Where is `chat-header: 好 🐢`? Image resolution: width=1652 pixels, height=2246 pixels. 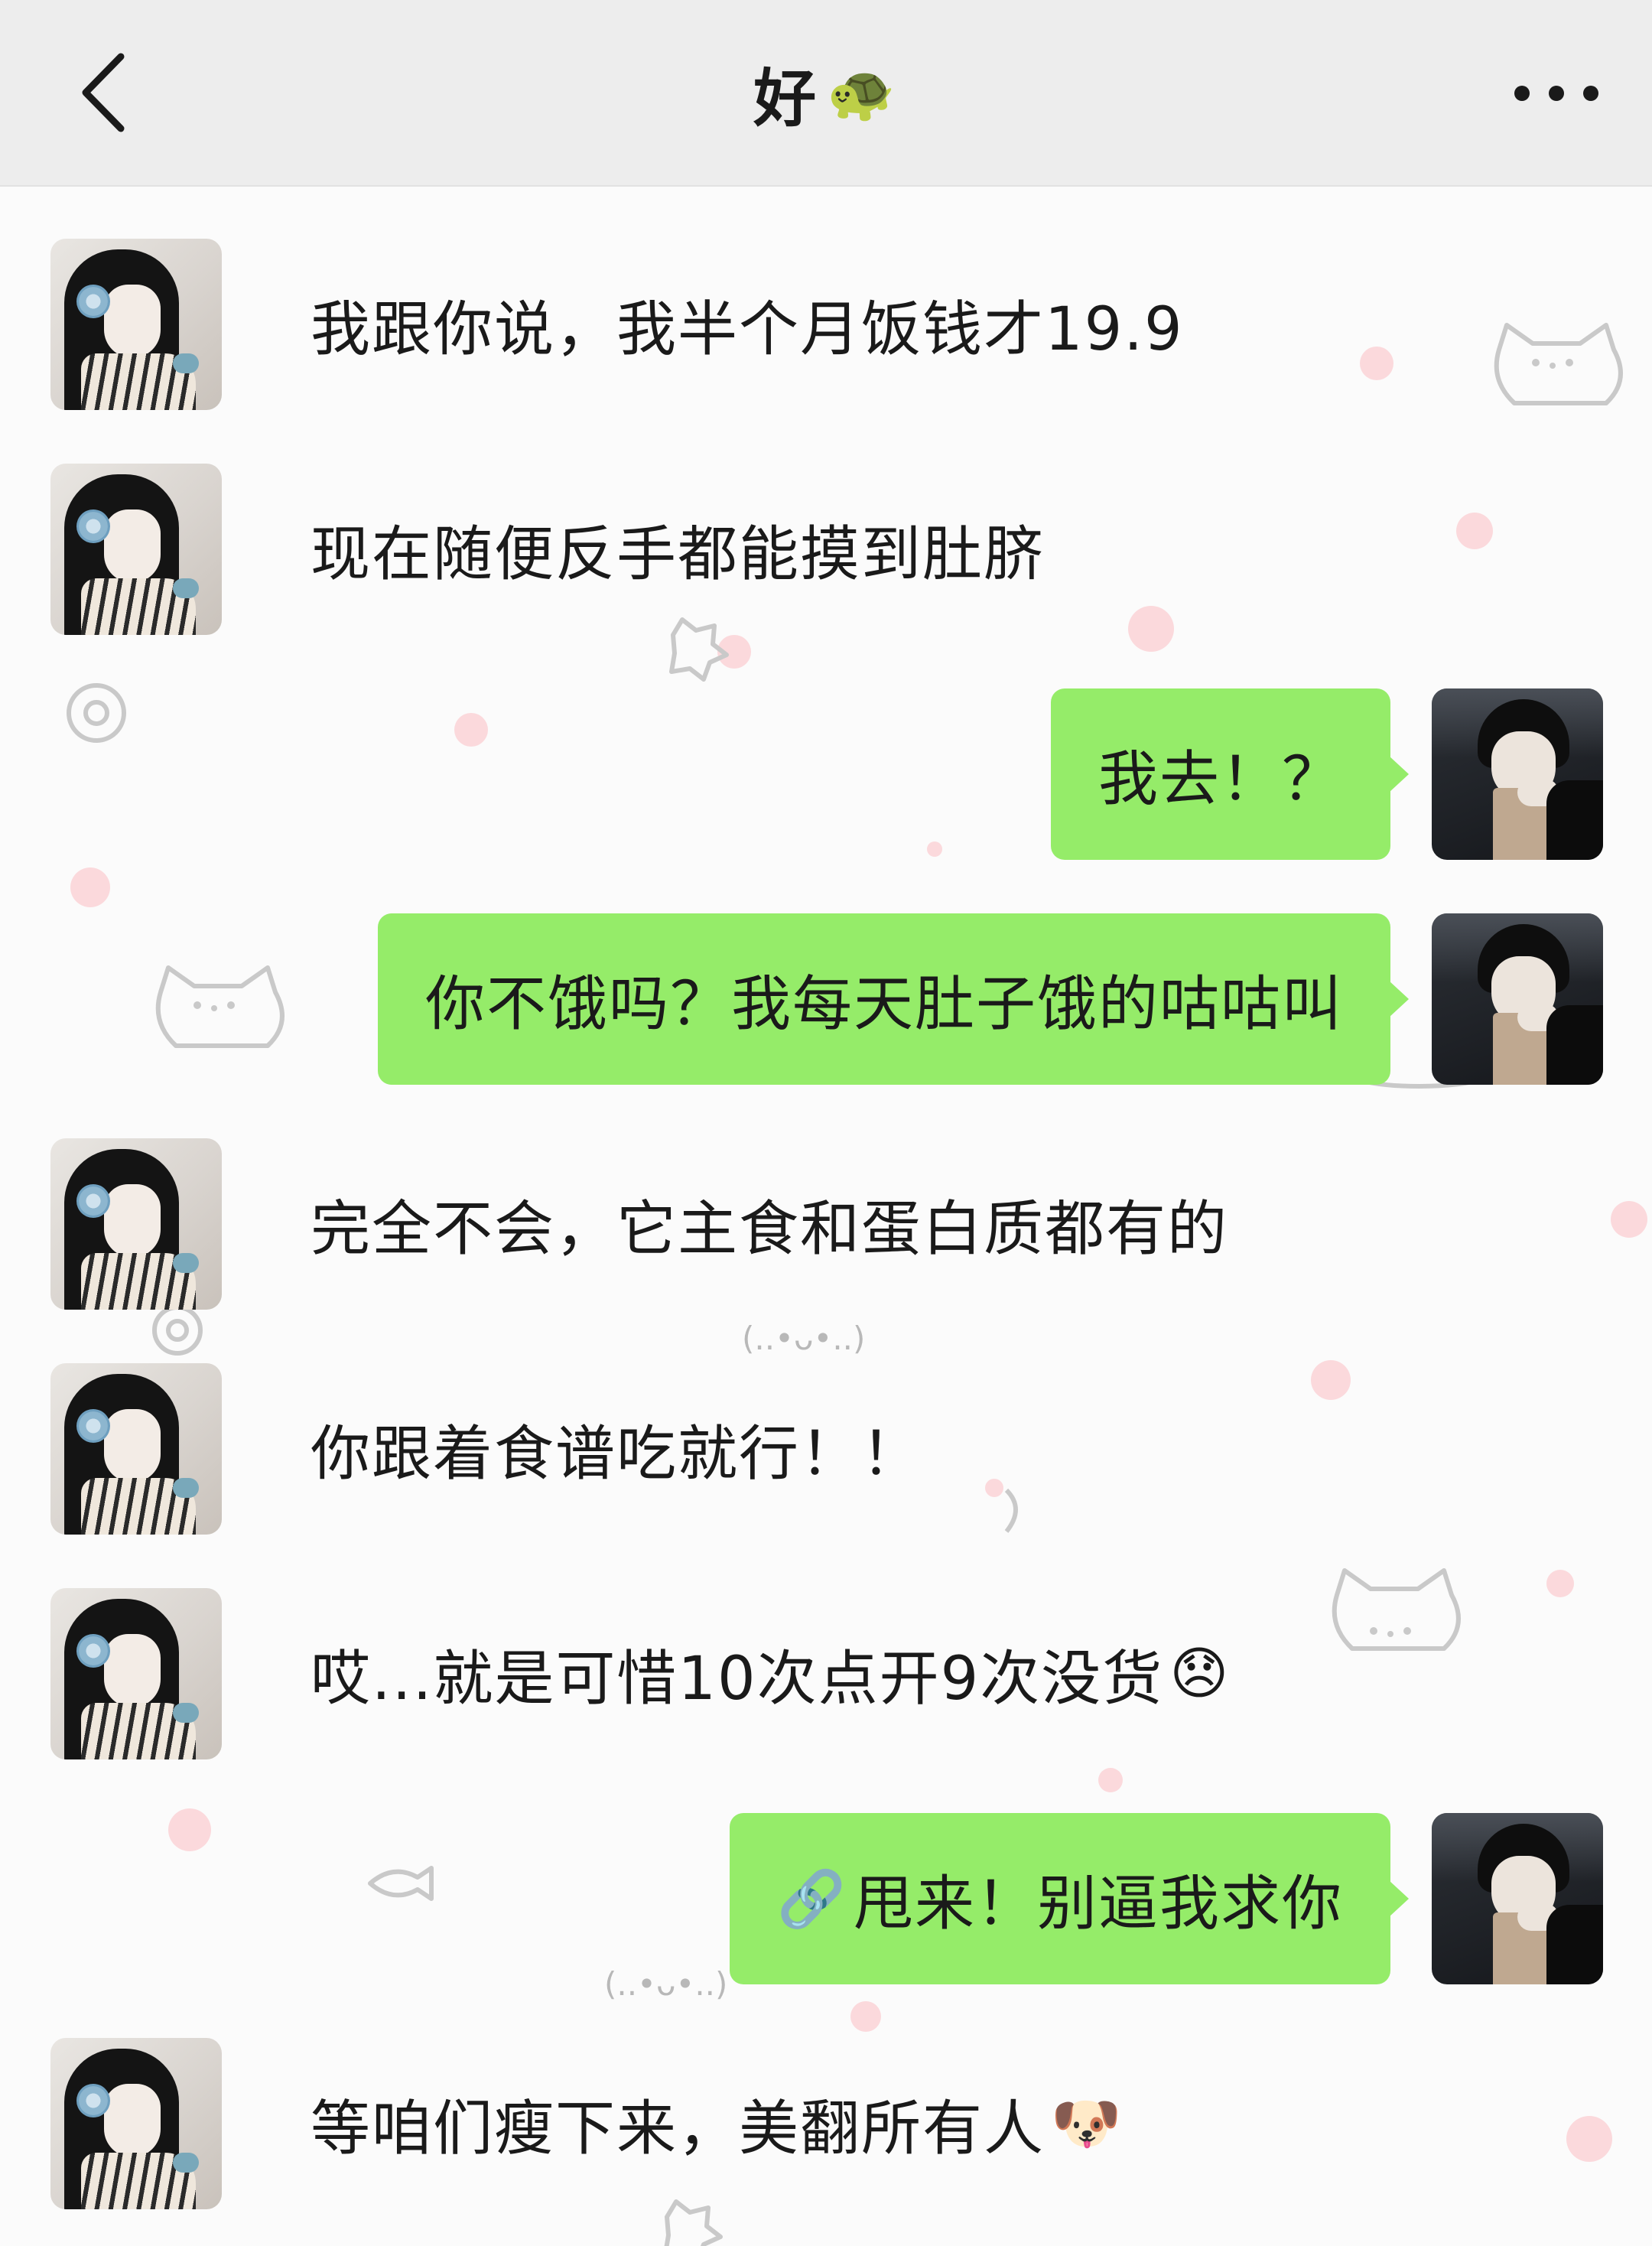 chat-header: 好 🐢 is located at coordinates (826, 94).